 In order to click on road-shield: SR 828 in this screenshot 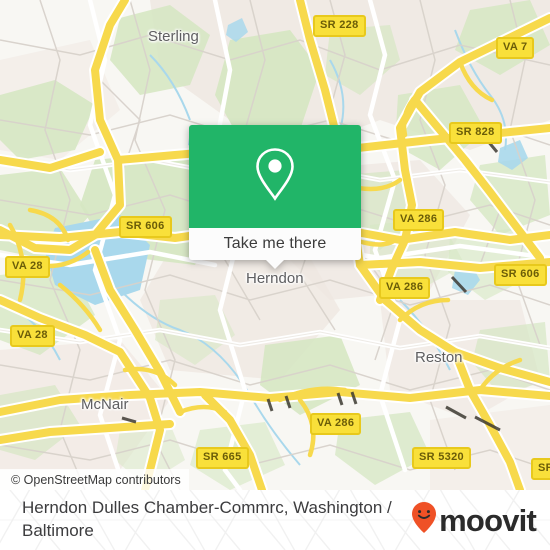, I will do `click(475, 133)`.